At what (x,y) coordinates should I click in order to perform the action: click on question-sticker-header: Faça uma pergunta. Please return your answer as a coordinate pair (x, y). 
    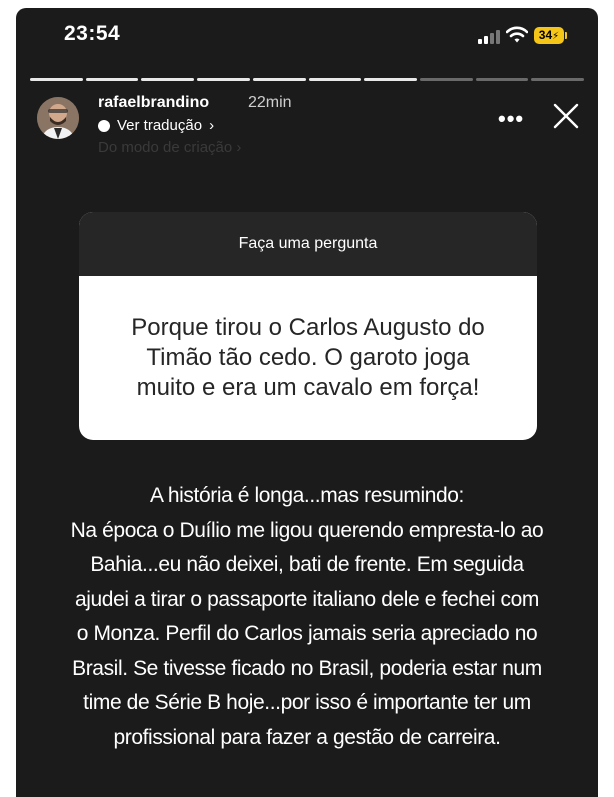
    Looking at the image, I should click on (308, 244).